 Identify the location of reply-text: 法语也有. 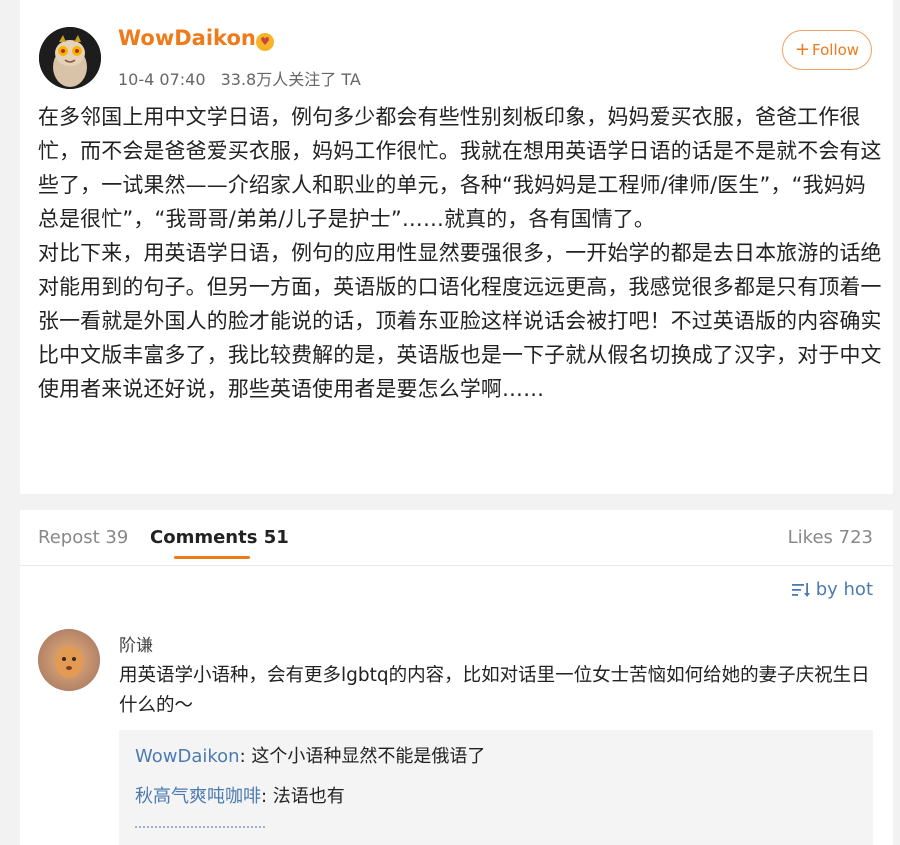
(308, 796).